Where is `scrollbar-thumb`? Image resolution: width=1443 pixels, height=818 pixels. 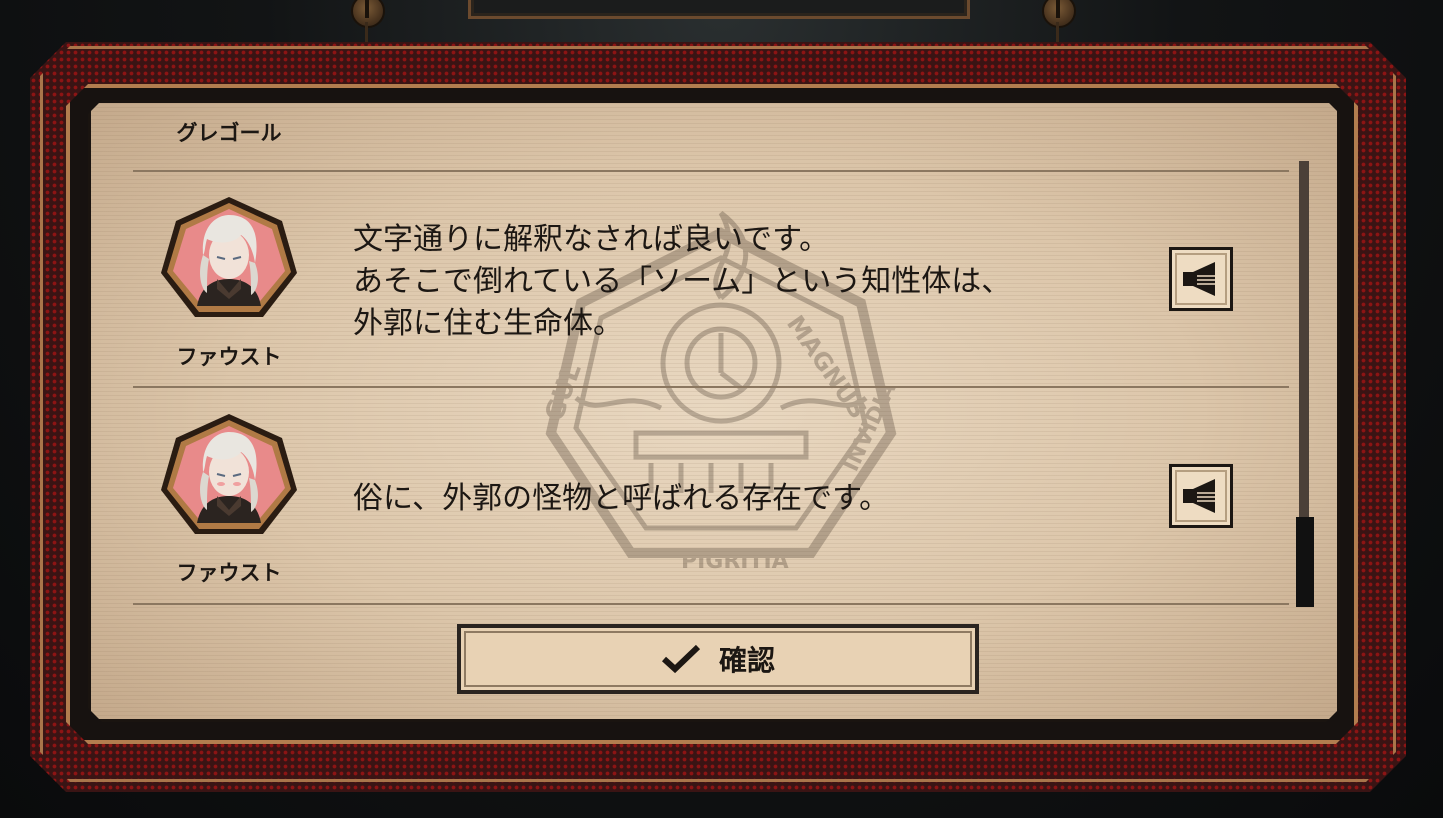 scrollbar-thumb is located at coordinates (1305, 562).